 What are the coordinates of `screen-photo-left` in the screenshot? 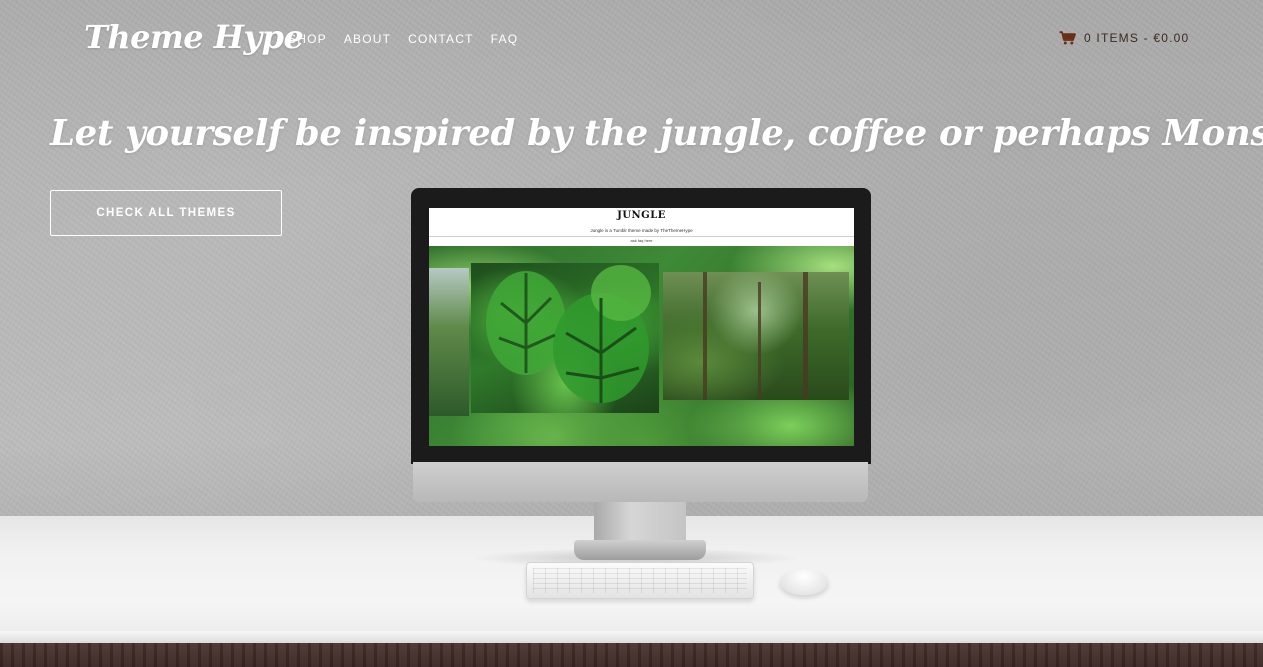 It's located at (449, 342).